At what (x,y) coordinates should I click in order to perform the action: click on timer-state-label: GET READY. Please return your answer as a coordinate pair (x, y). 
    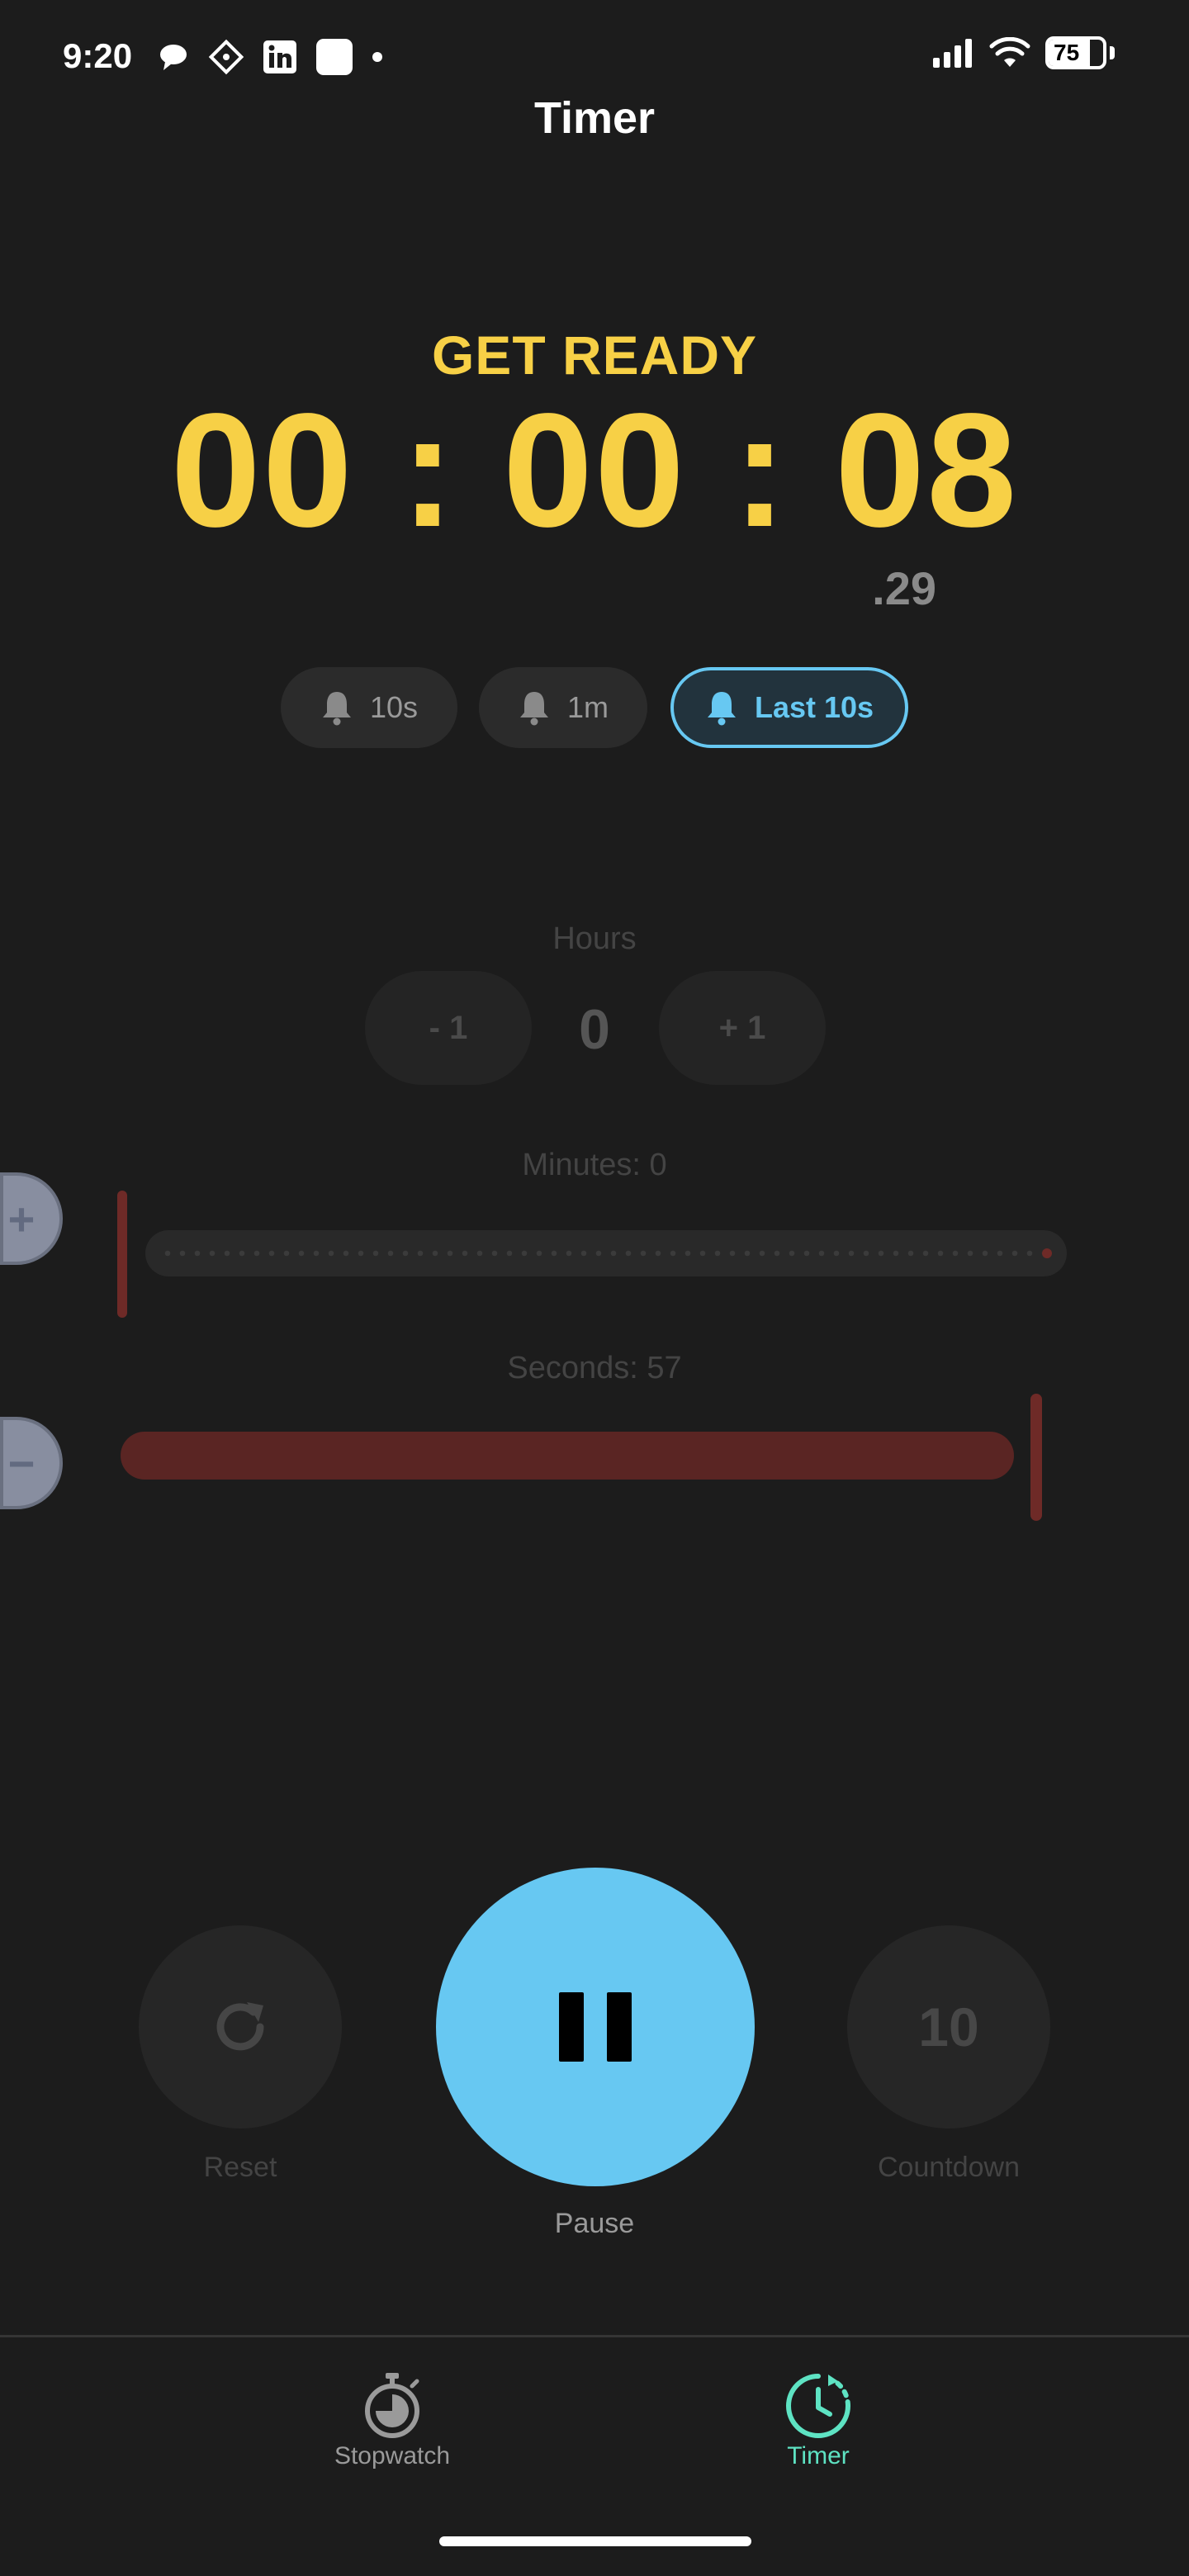
    Looking at the image, I should click on (594, 355).